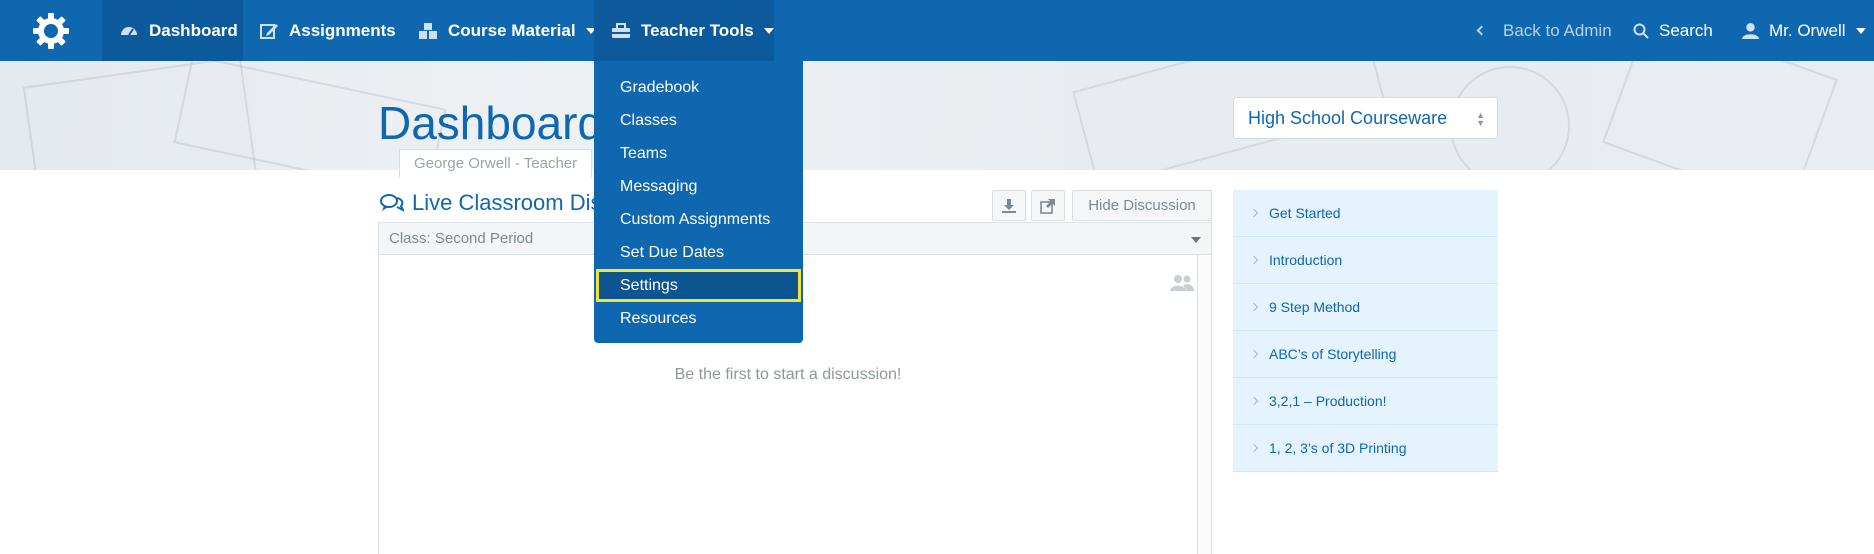 The height and width of the screenshot is (554, 1874). I want to click on nav-dashboard-label: Dashboard, so click(193, 30).